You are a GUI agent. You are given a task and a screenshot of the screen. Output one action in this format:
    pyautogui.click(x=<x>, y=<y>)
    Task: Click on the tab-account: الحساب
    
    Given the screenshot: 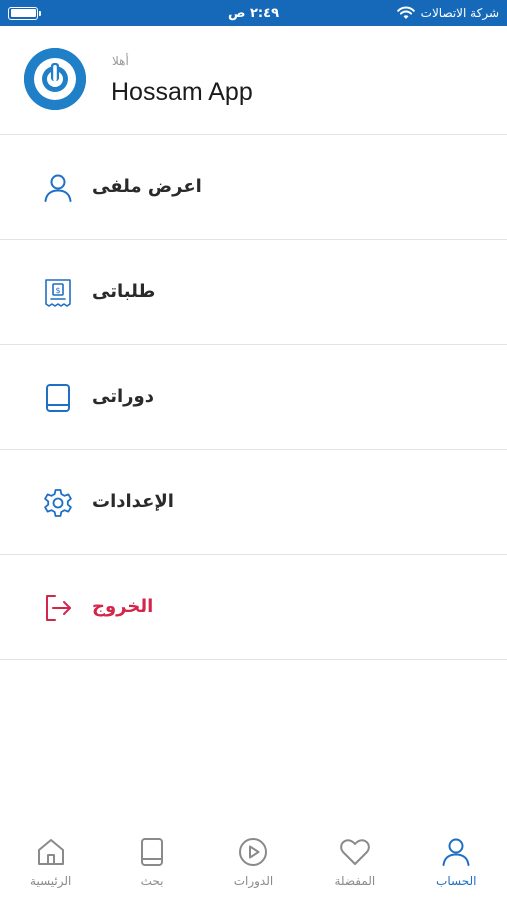 What is the action you would take?
    pyautogui.click(x=456, y=861)
    